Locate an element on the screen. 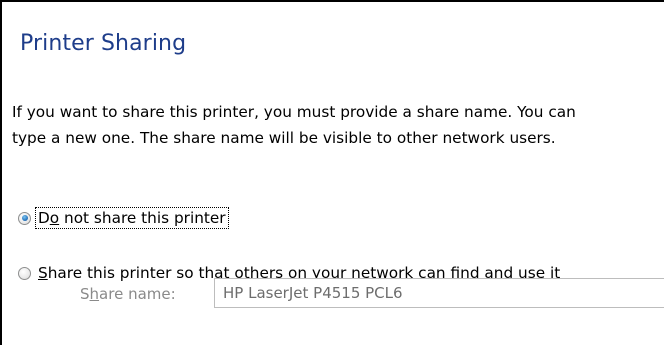  mnemonic-s: S is located at coordinates (43, 273).